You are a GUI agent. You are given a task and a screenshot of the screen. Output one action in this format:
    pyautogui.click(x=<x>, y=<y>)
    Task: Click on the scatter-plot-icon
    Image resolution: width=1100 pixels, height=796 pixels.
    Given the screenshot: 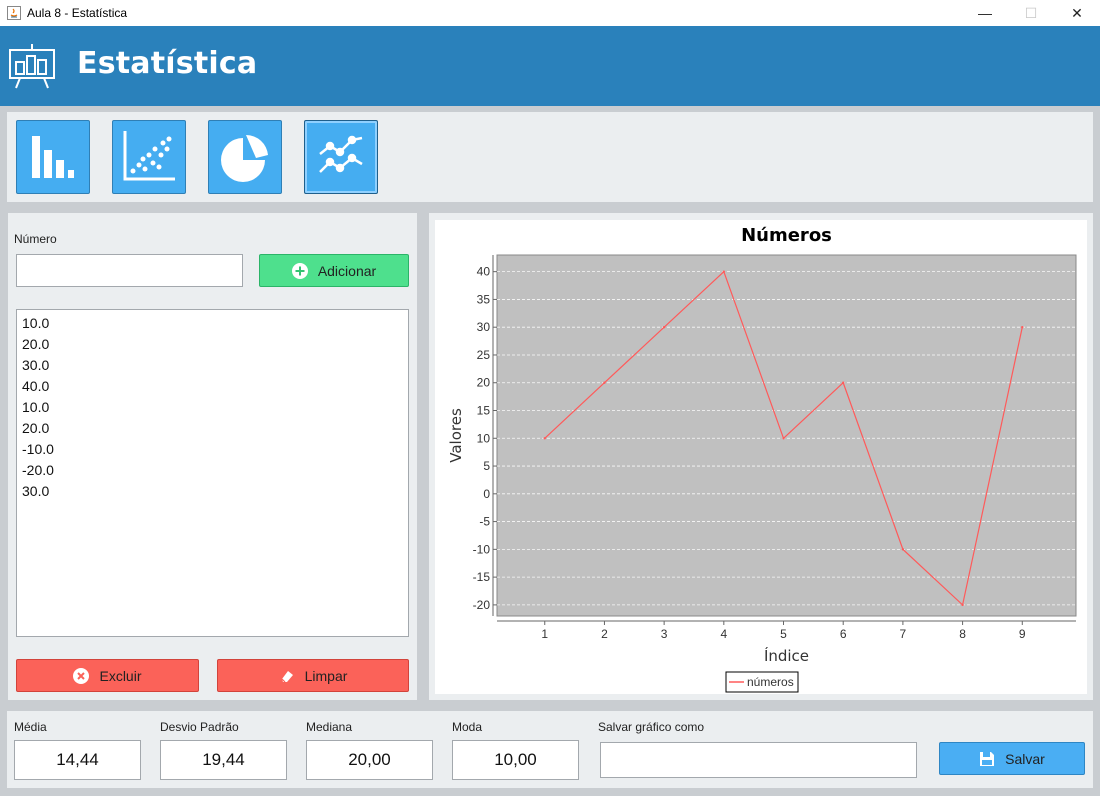 What is the action you would take?
    pyautogui.click(x=149, y=156)
    